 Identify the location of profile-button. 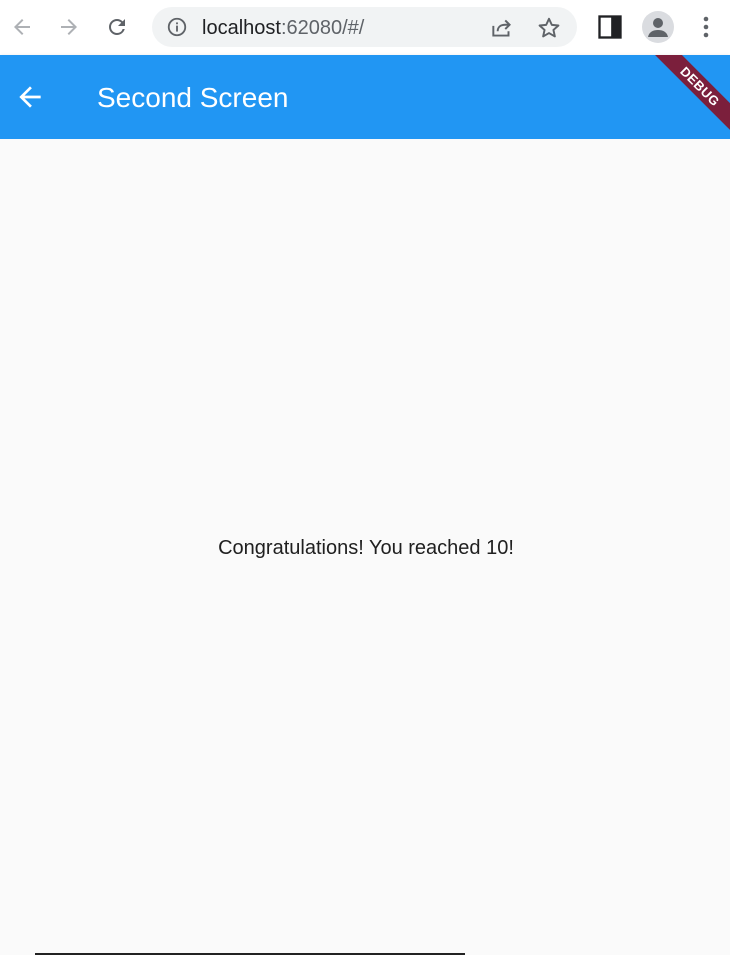
(658, 27).